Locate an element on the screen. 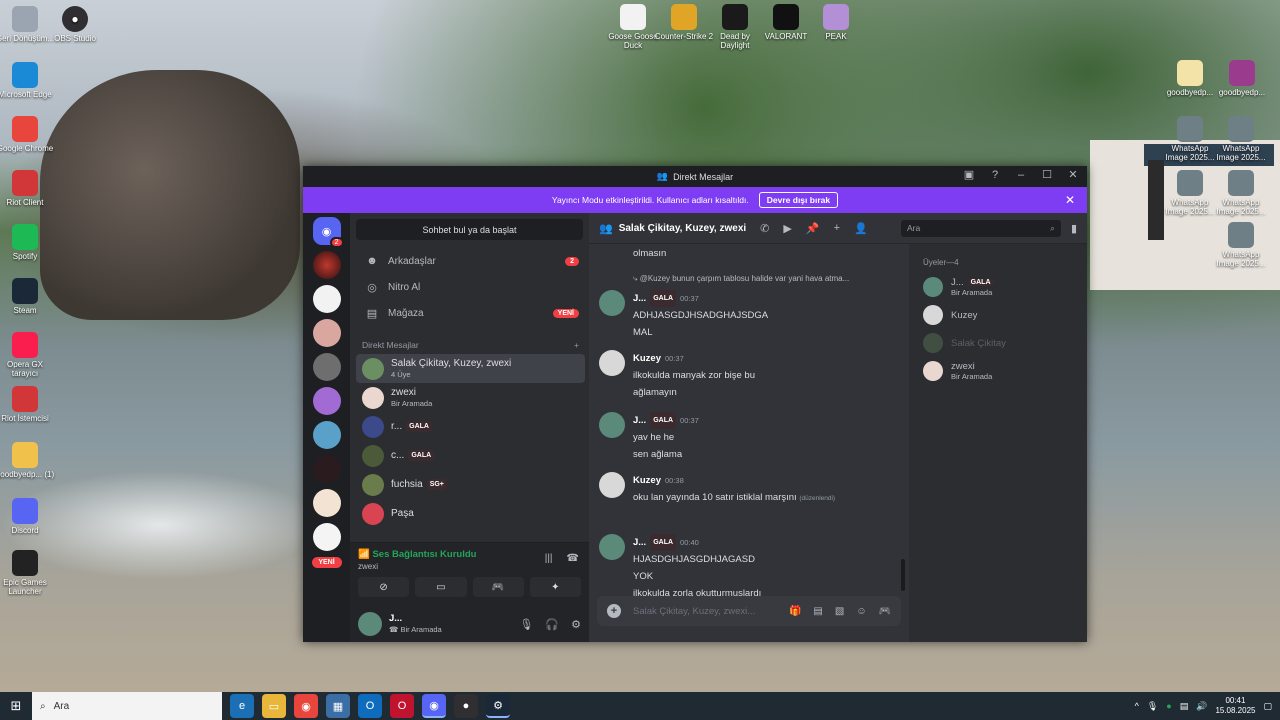 This screenshot has width=1280, height=720. disable-streamer-mode-button: Devre dışı bırak is located at coordinates (798, 200).